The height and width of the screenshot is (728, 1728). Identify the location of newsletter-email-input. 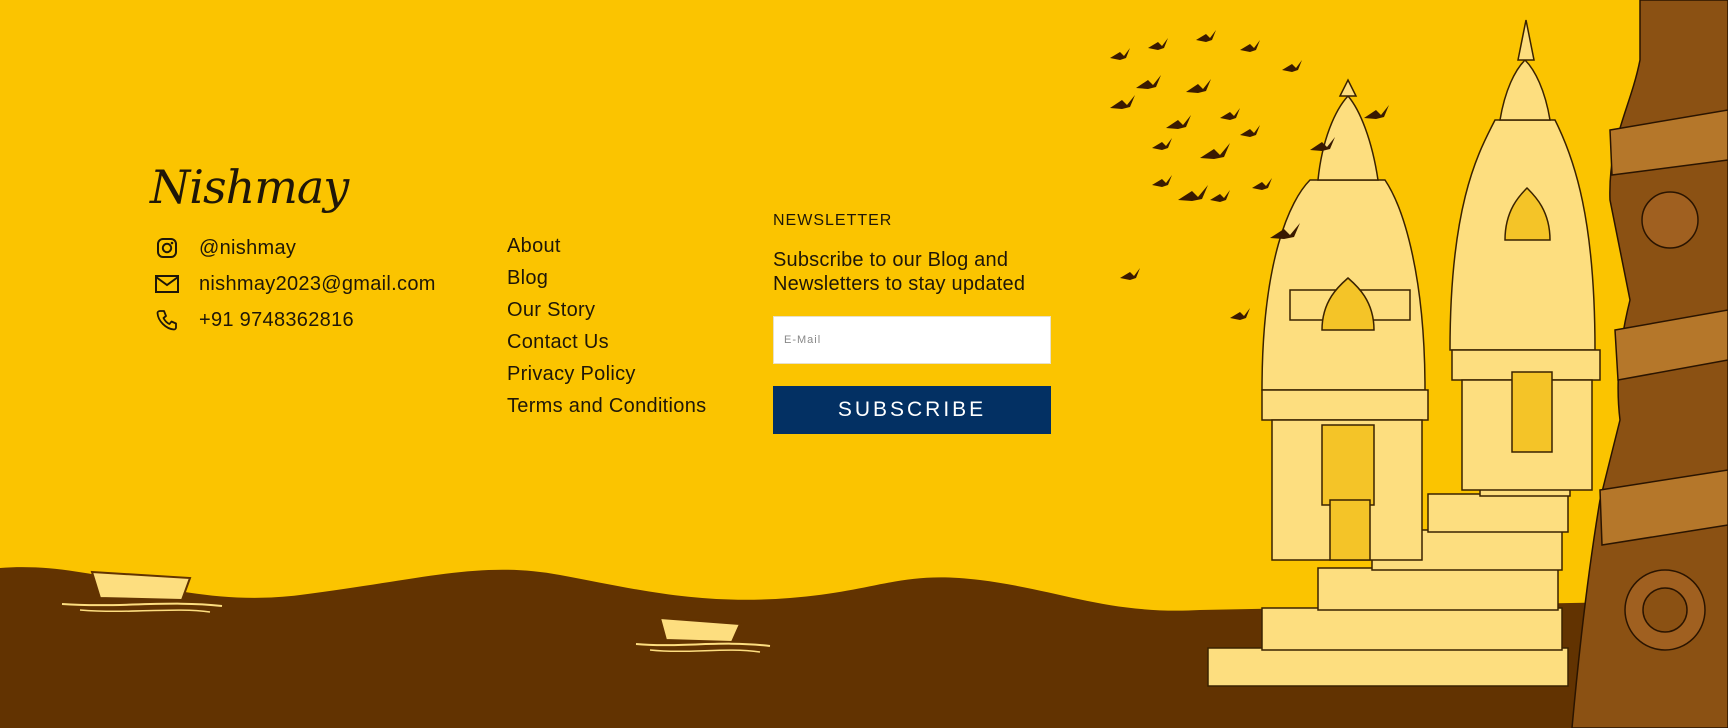
(912, 340).